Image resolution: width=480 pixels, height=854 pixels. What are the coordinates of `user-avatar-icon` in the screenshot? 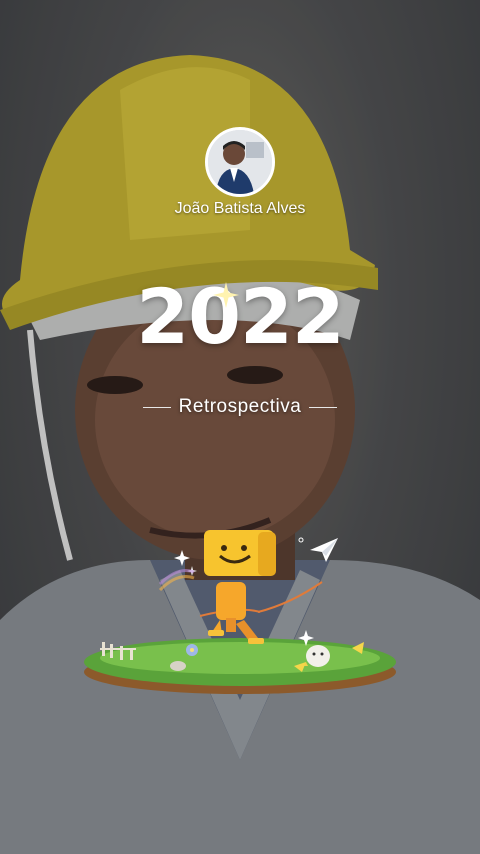 It's located at (240, 162).